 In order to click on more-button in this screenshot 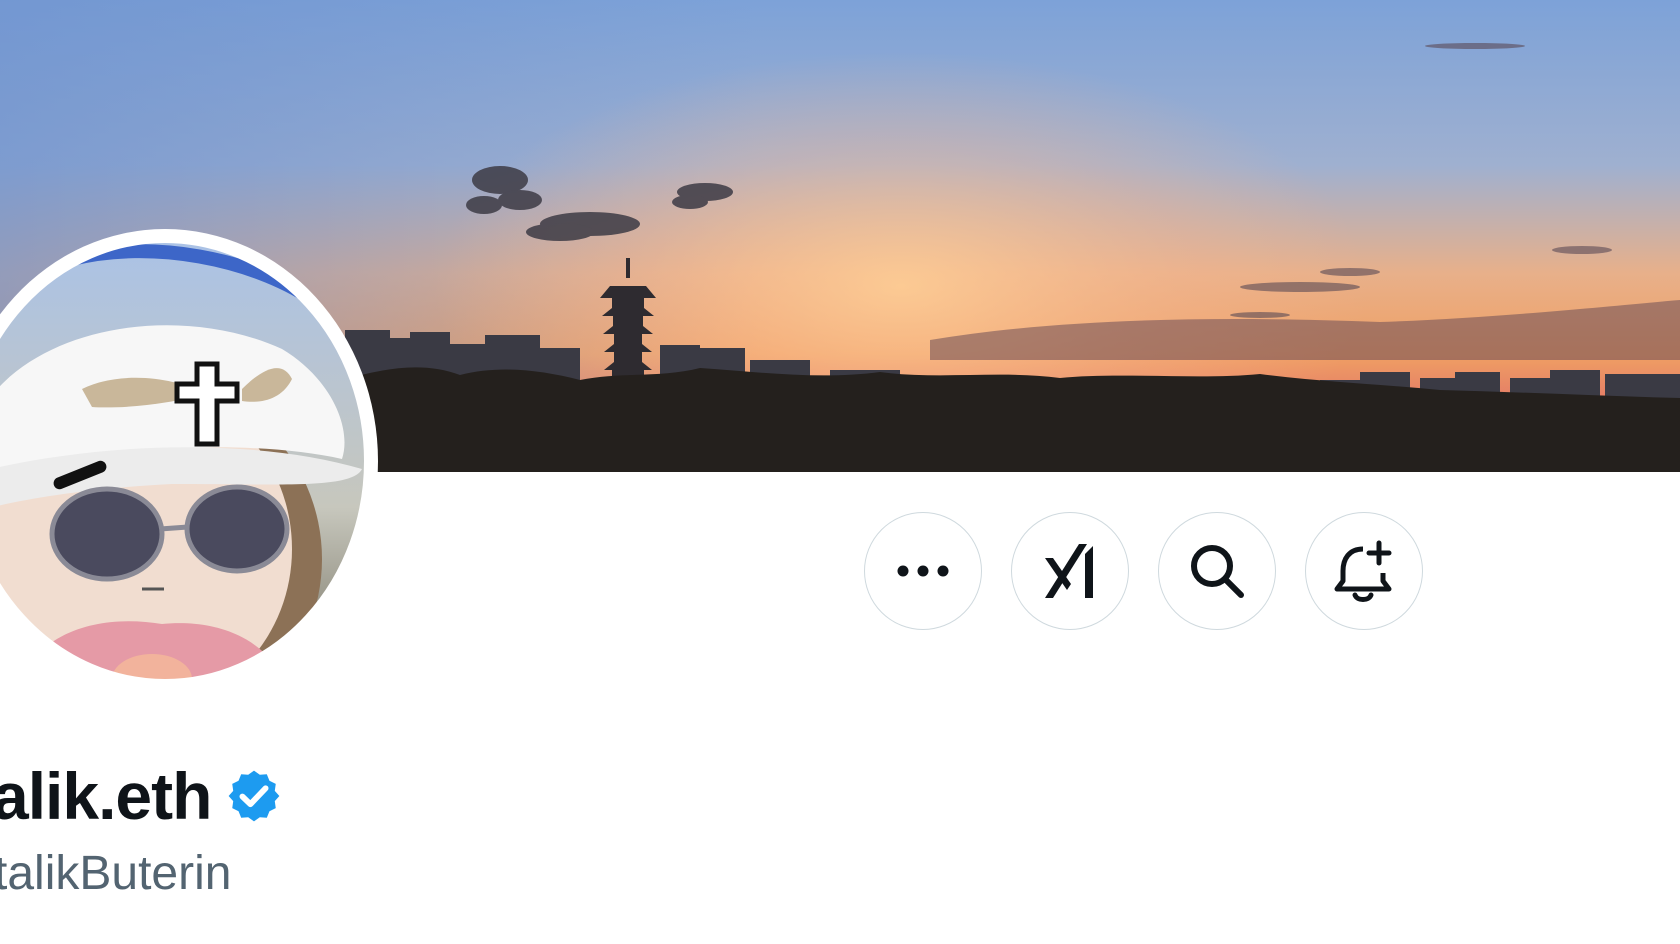, I will do `click(923, 571)`.